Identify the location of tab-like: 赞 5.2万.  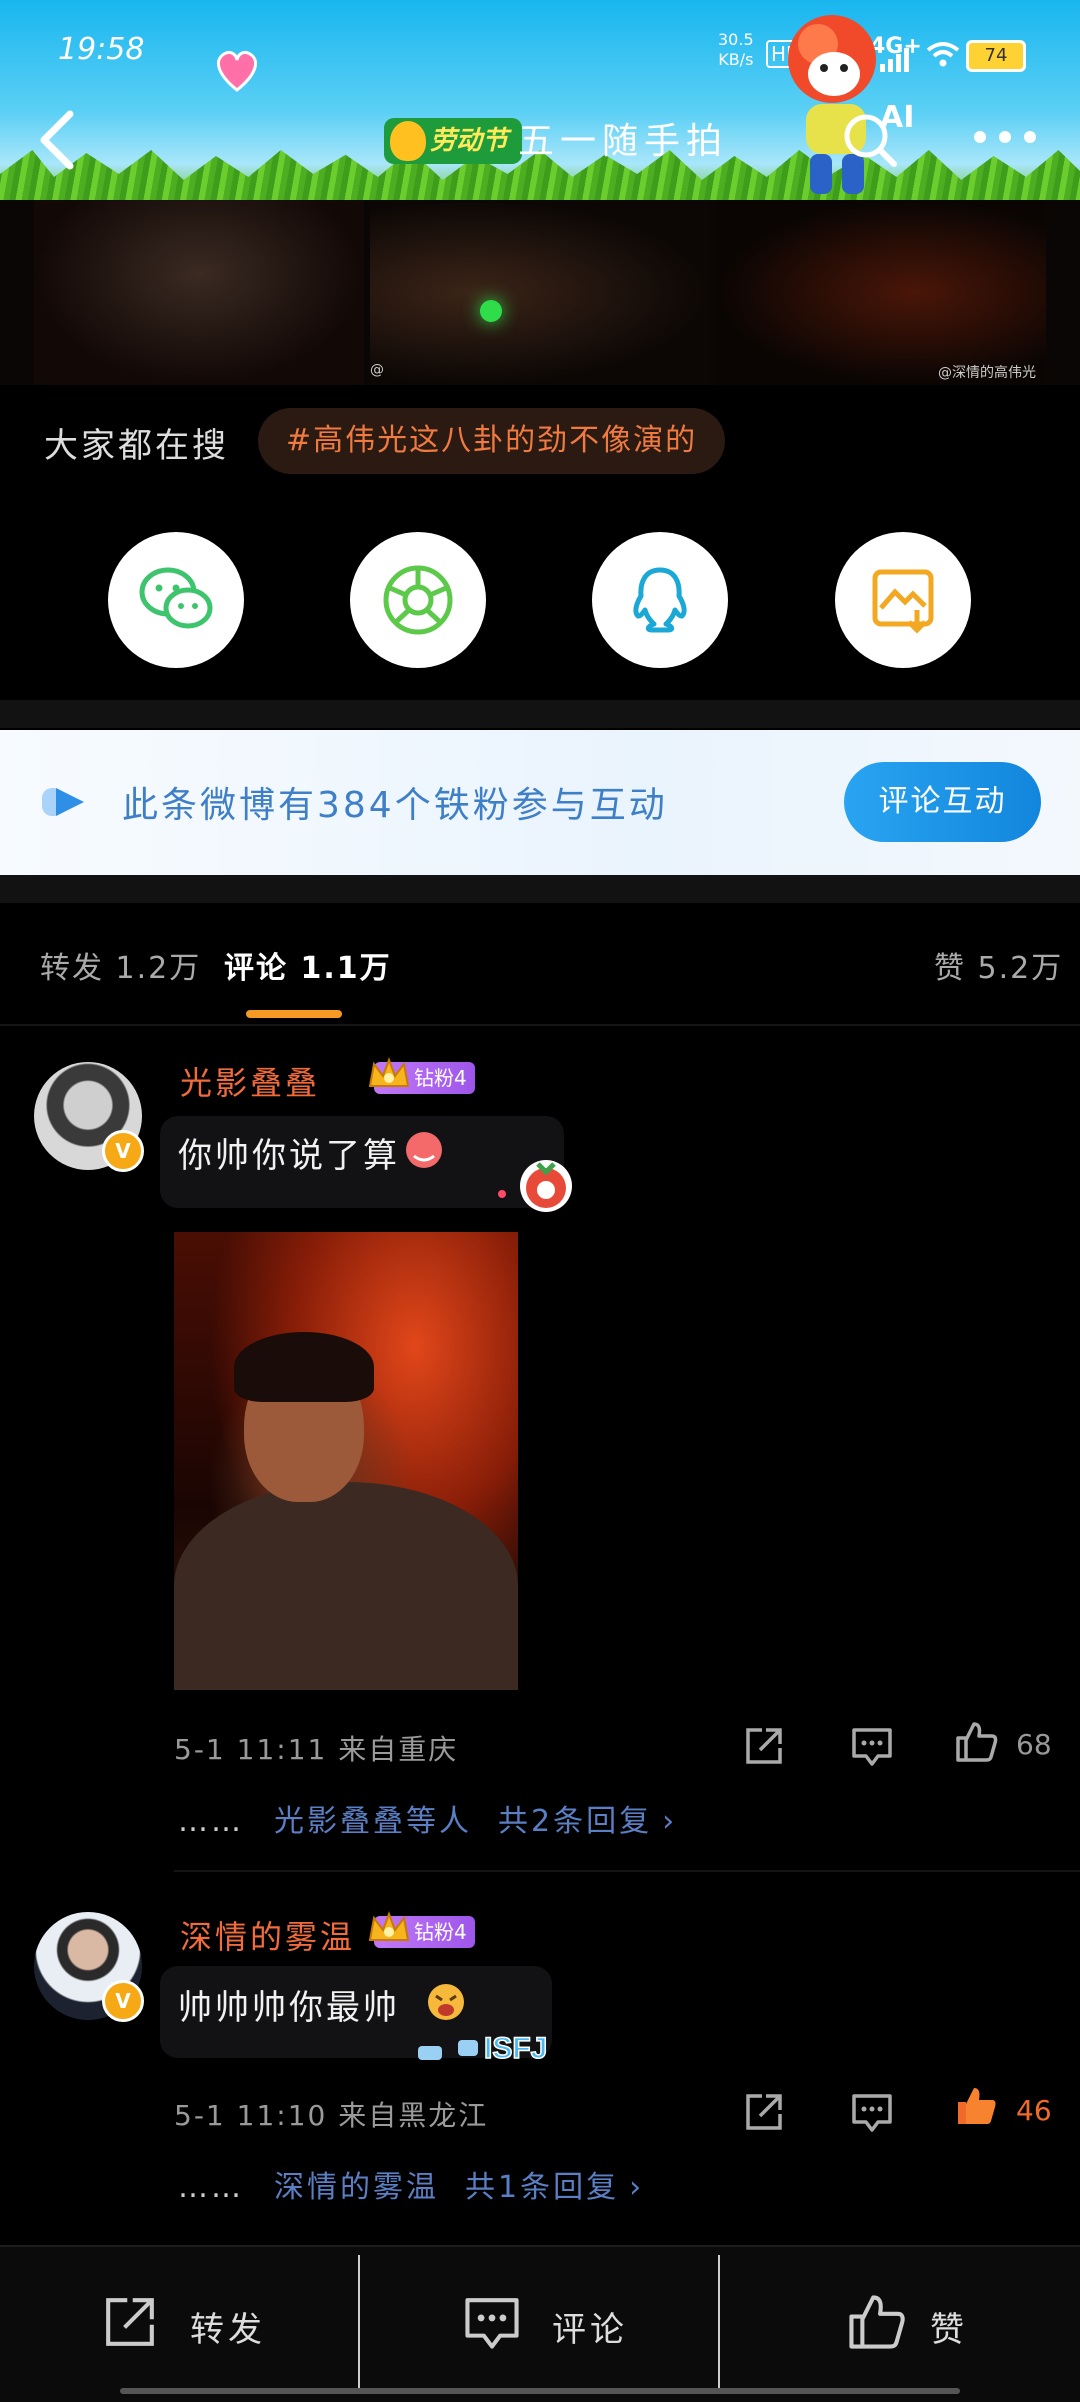
(998, 965).